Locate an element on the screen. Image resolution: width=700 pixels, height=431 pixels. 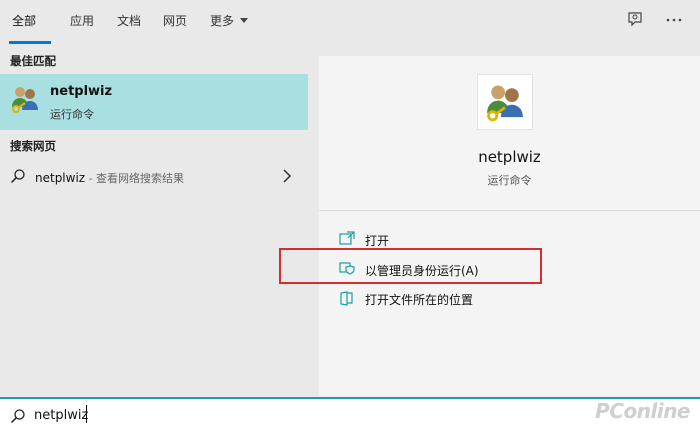
tab-web: 网页 is located at coordinates (175, 20).